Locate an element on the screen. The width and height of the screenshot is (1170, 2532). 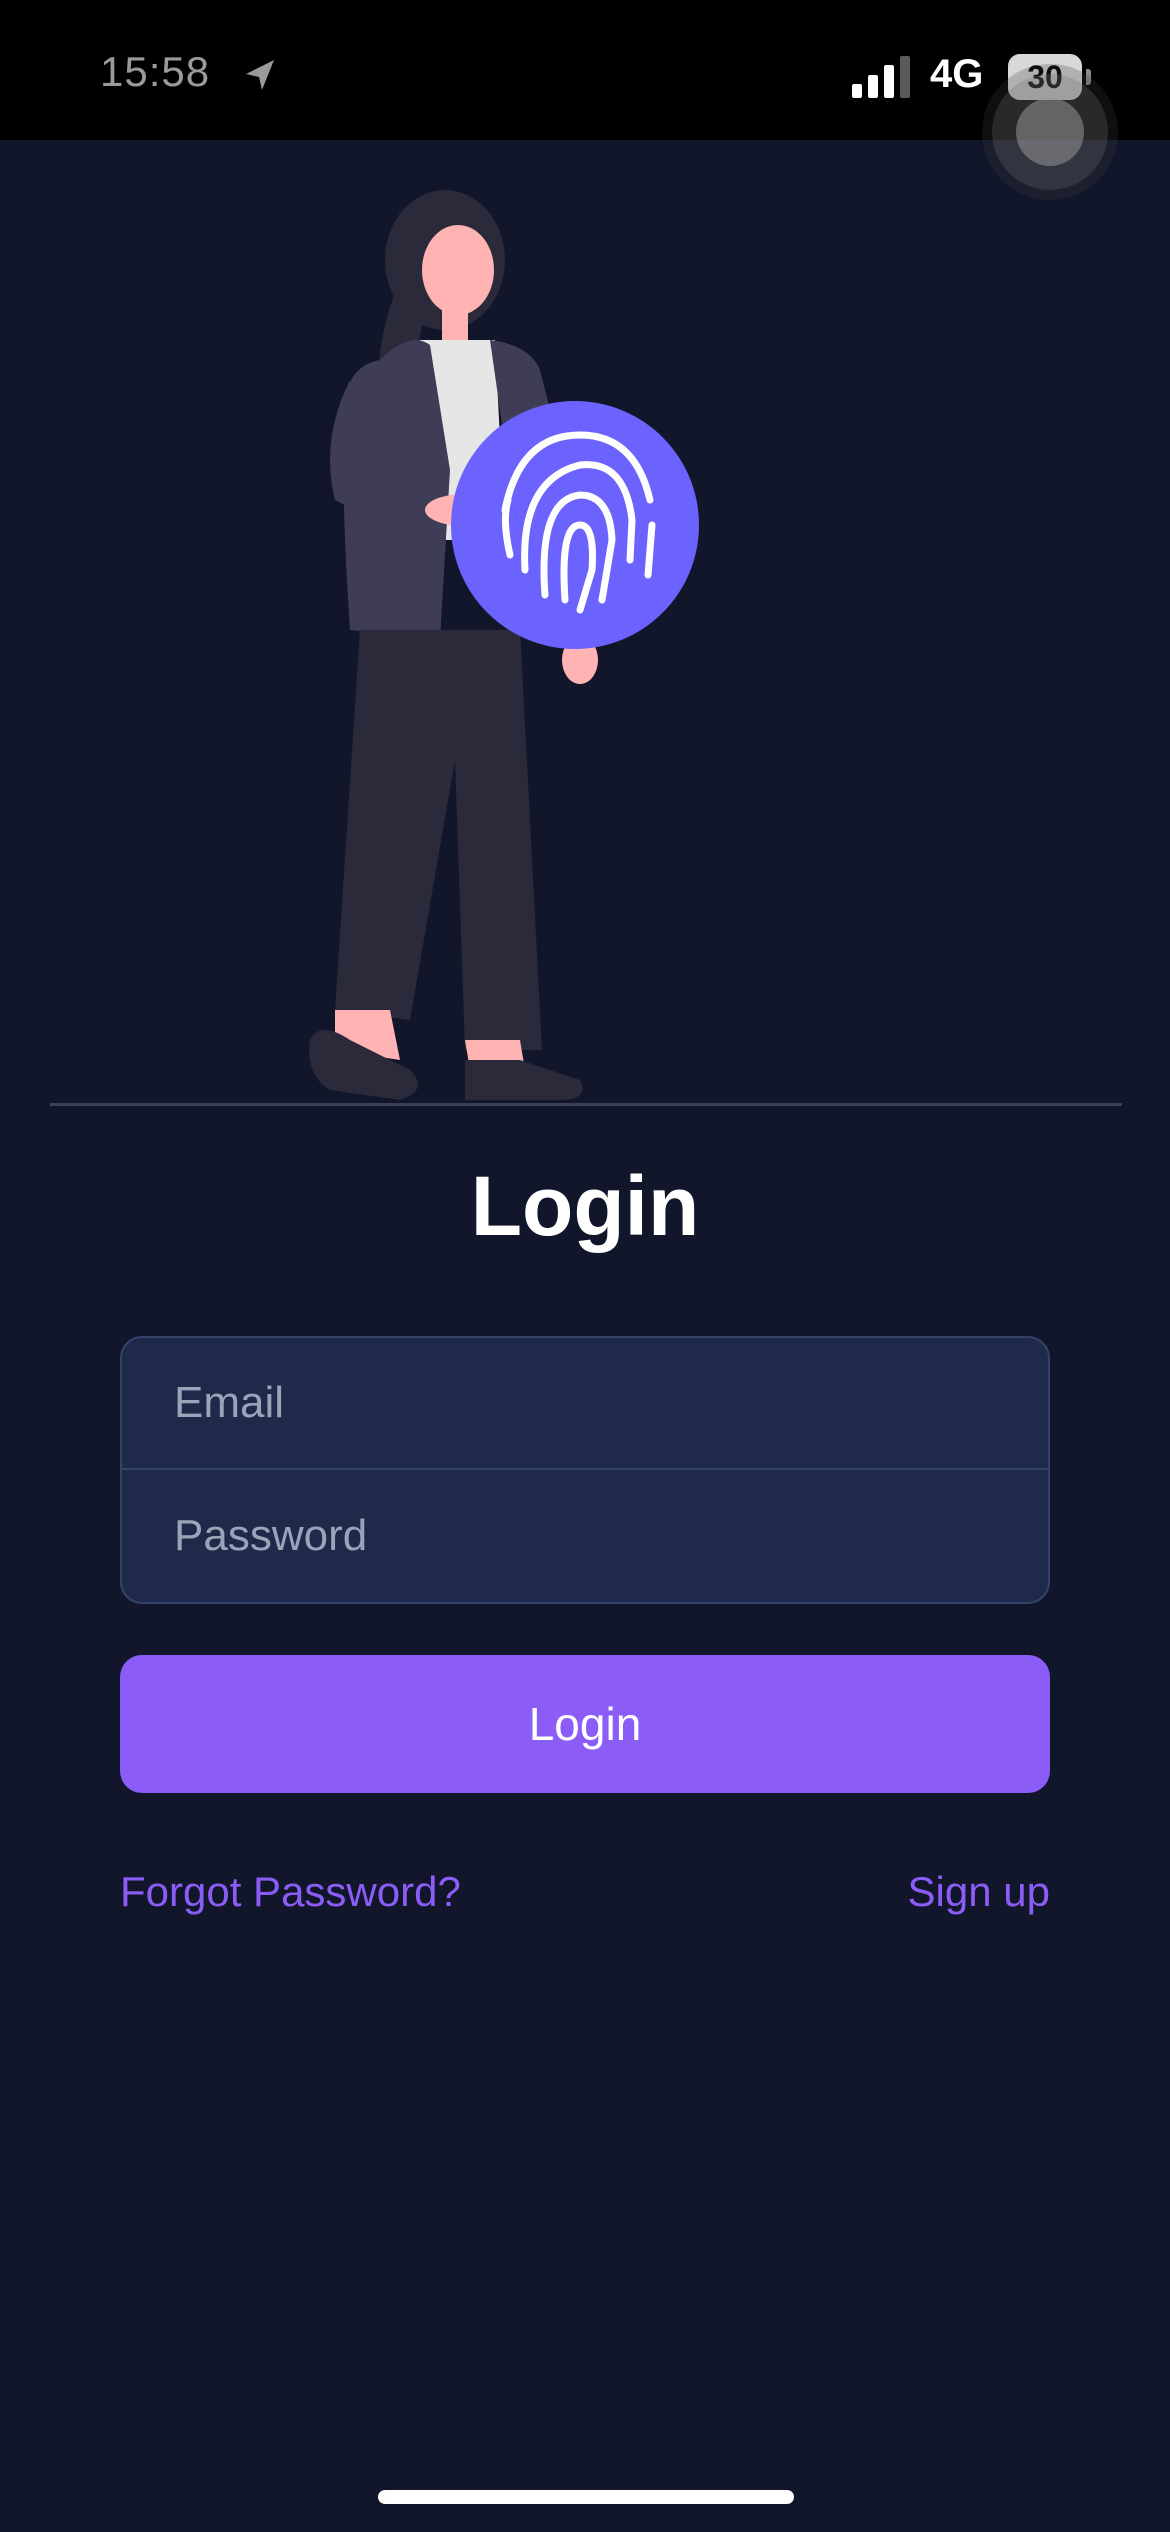
sign-up-link: Sign up is located at coordinates (979, 1892).